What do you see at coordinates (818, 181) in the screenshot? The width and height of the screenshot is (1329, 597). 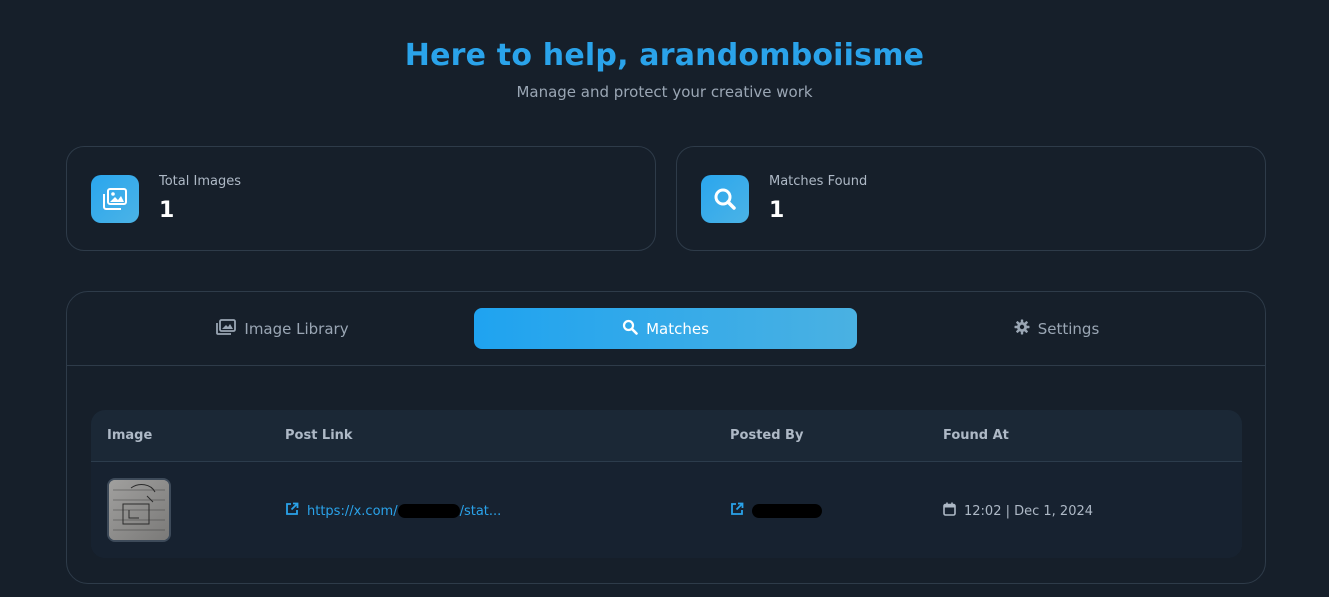 I see `matches-found-label: Matches Found` at bounding box center [818, 181].